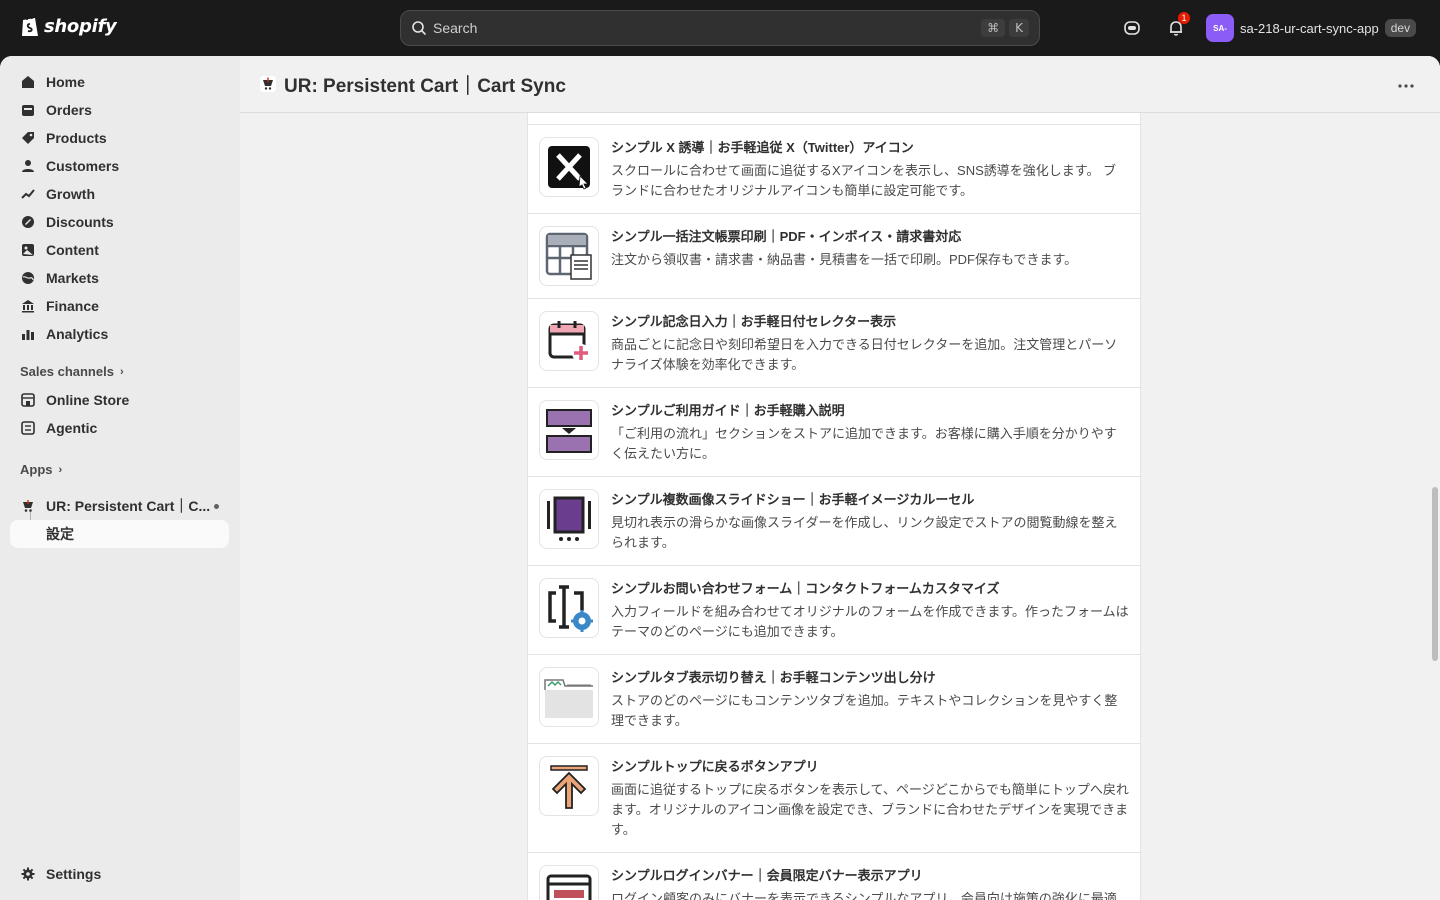  I want to click on app-title: シンプルトップに戻るボタンアプリ, so click(715, 766).